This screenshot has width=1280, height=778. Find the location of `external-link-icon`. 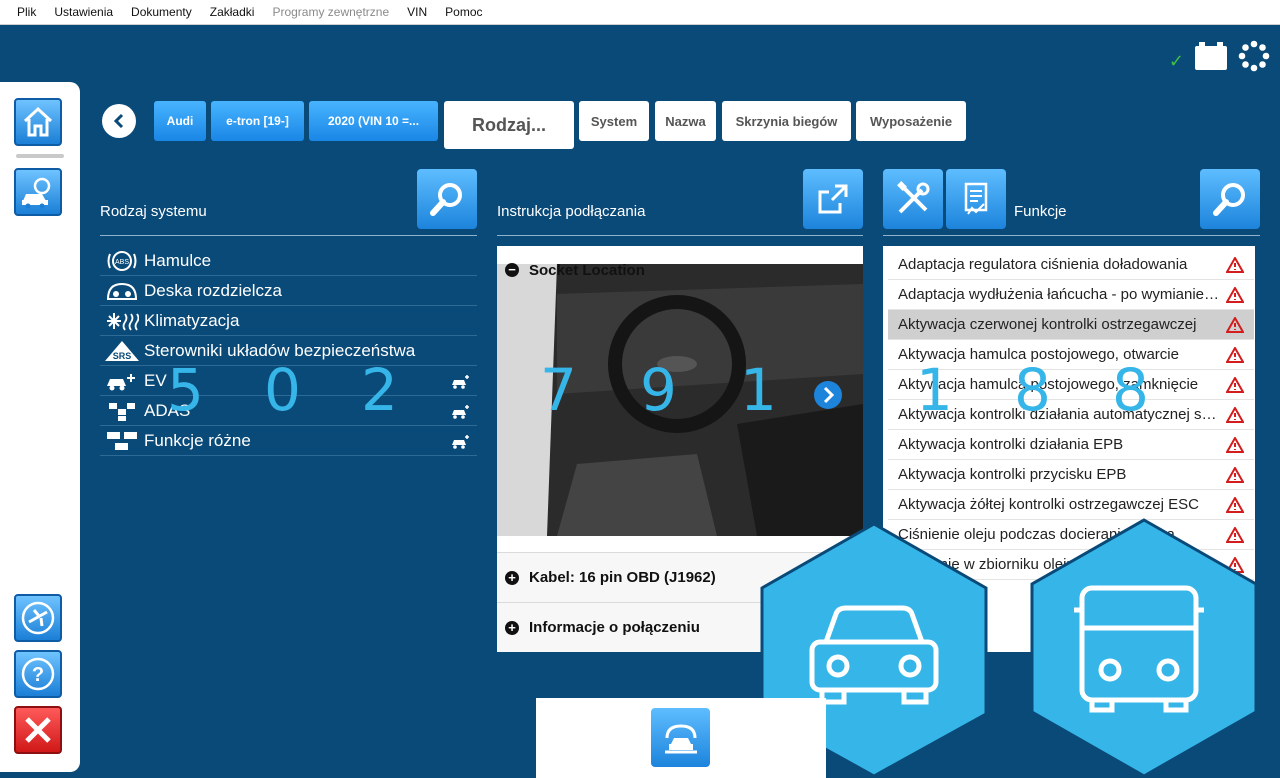

external-link-icon is located at coordinates (833, 199).